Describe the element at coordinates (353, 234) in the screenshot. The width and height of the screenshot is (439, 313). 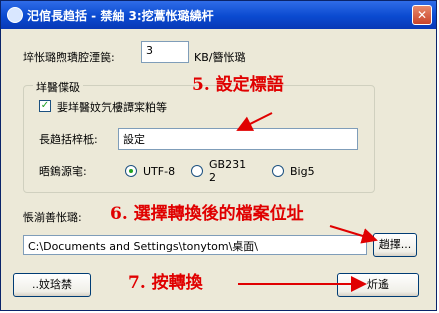
I see `arrow-step6` at that location.